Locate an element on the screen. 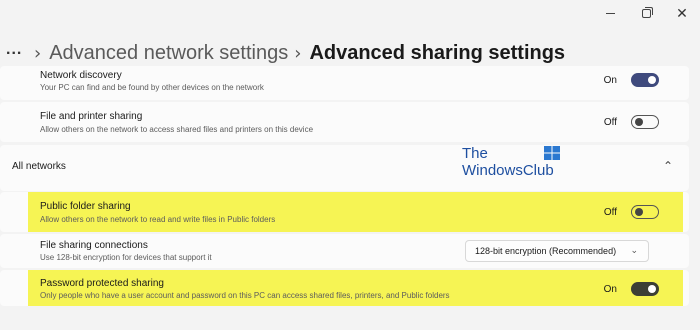 The image size is (700, 330). password-protected-sharing-title: Password protected sharing is located at coordinates (102, 283).